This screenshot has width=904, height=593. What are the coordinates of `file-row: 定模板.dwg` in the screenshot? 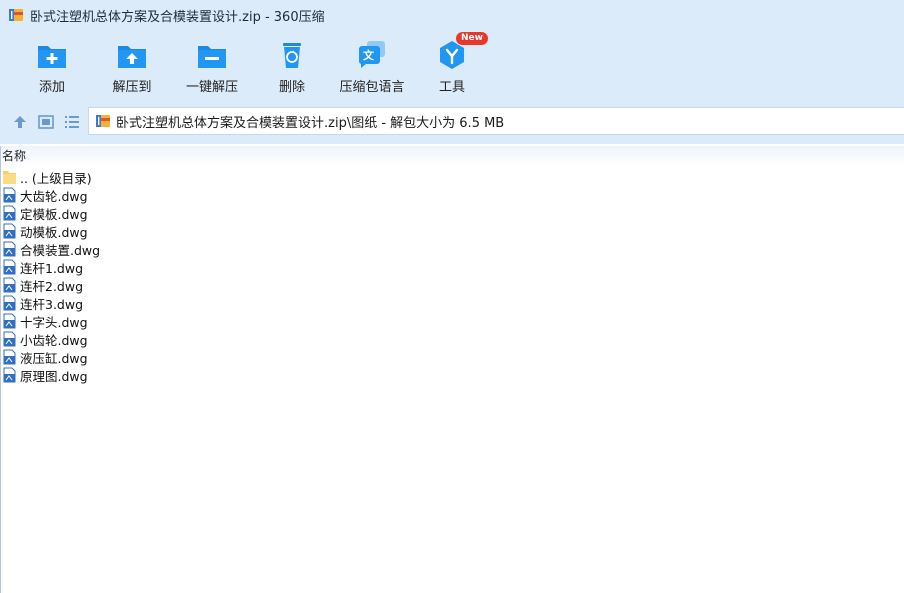 It's located at (302, 213).